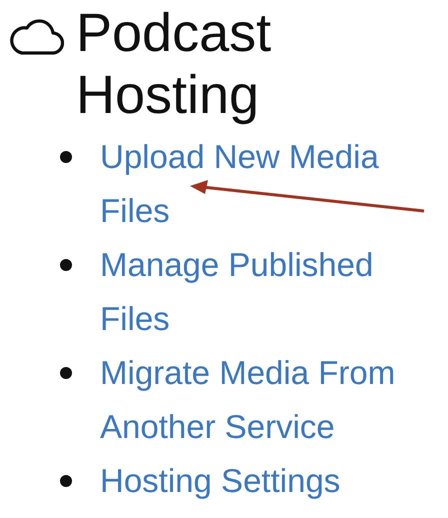  What do you see at coordinates (272, 481) in the screenshot?
I see `menu-link: Hosting Settings` at bounding box center [272, 481].